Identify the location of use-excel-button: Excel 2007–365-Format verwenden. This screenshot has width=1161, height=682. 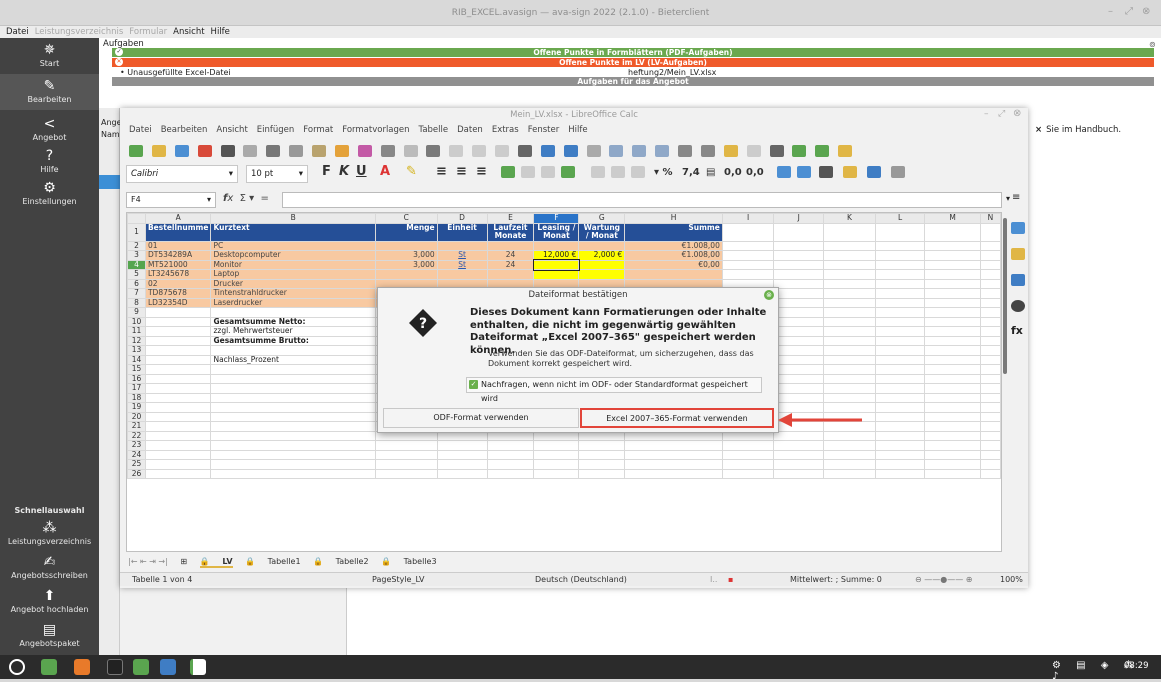
(677, 418).